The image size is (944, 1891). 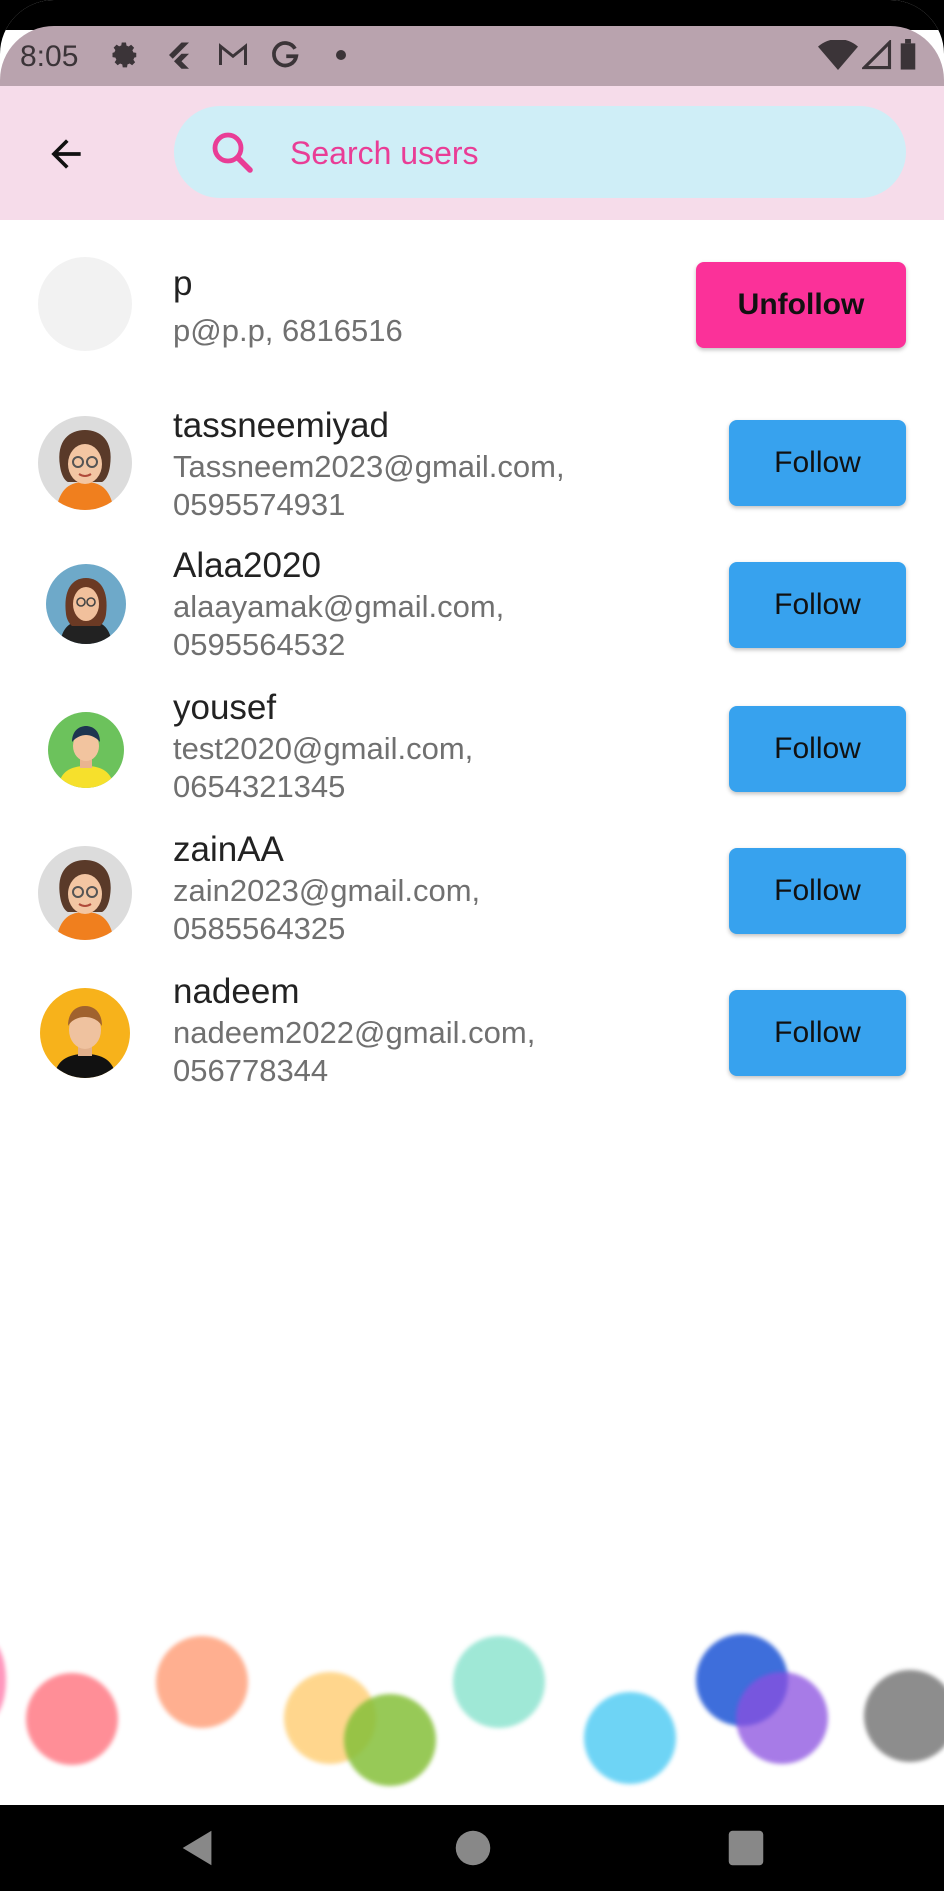 I want to click on gear-icon, so click(x=125, y=55).